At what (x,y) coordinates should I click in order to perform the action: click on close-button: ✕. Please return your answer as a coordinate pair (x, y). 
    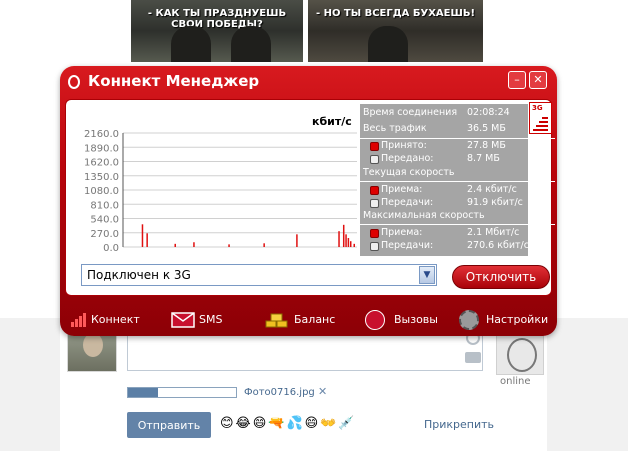
    Looking at the image, I should click on (538, 80).